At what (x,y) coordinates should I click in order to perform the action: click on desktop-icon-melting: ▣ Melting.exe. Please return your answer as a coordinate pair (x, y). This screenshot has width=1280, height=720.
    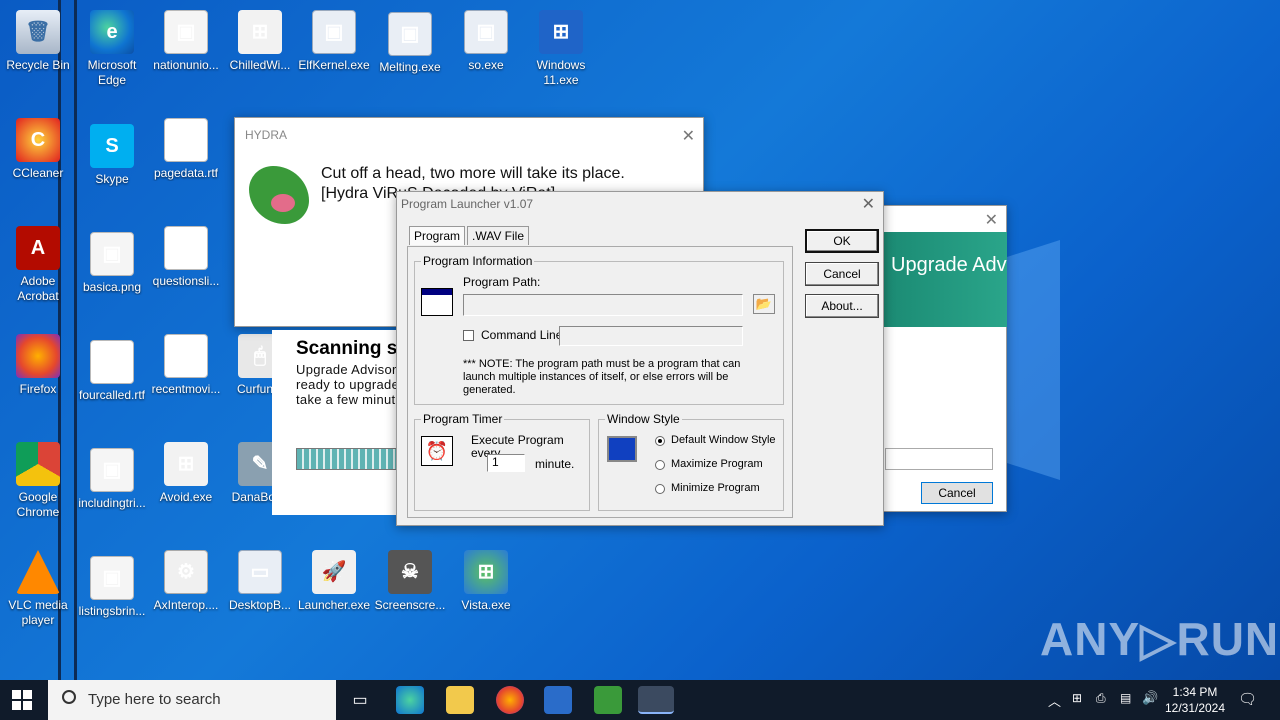
    Looking at the image, I should click on (410, 43).